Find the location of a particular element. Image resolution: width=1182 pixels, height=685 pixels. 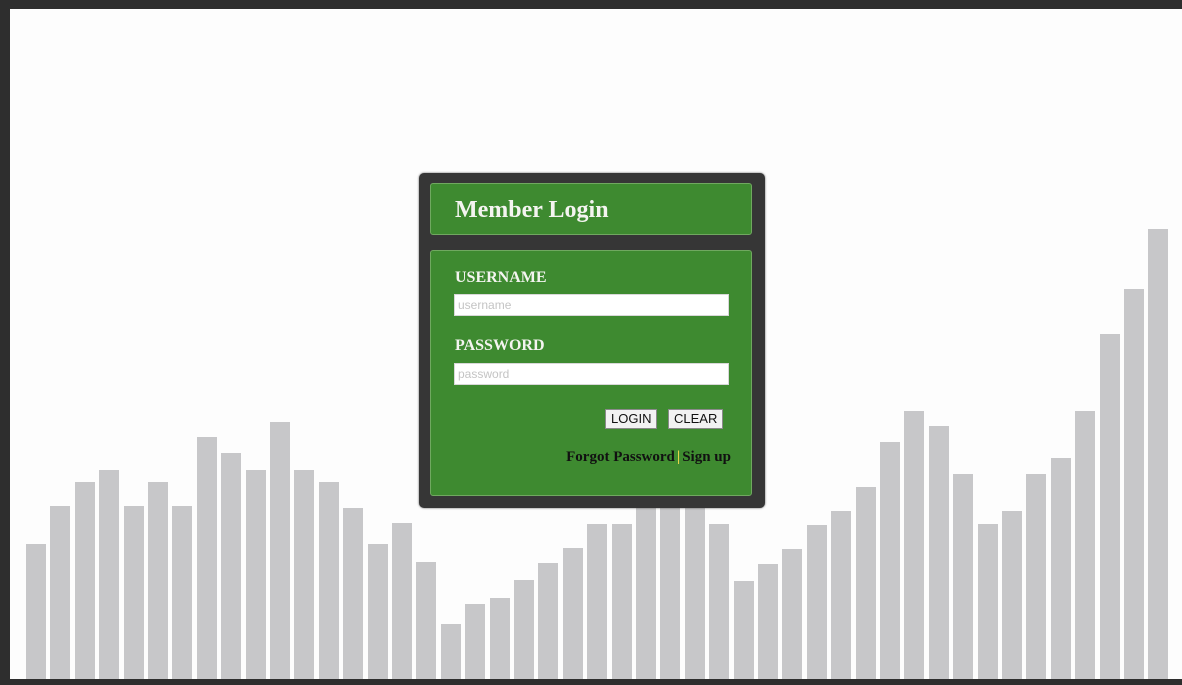

username-input is located at coordinates (591, 305).